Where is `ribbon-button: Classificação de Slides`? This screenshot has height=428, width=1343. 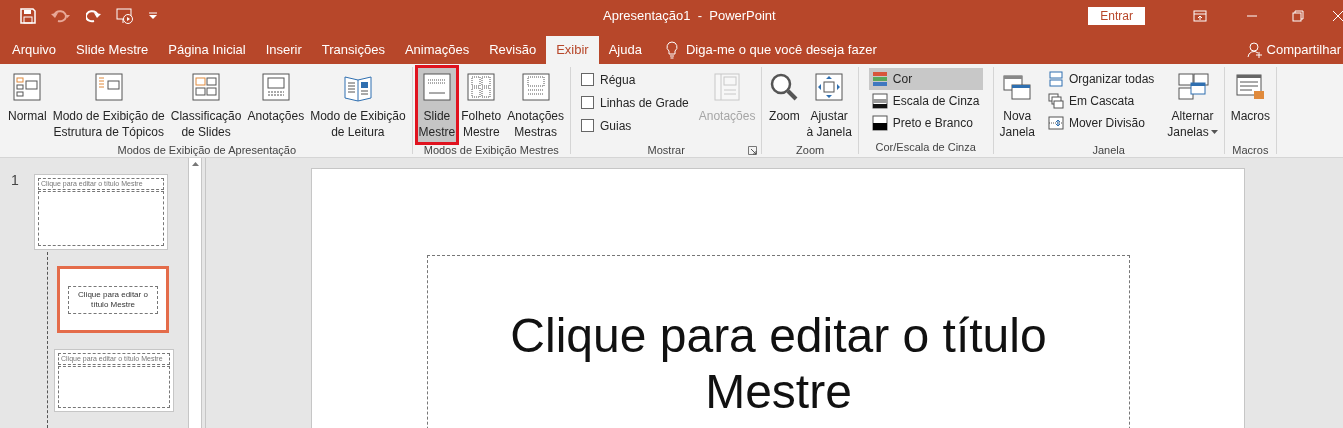
ribbon-button: Classificação de Slides is located at coordinates (206, 105).